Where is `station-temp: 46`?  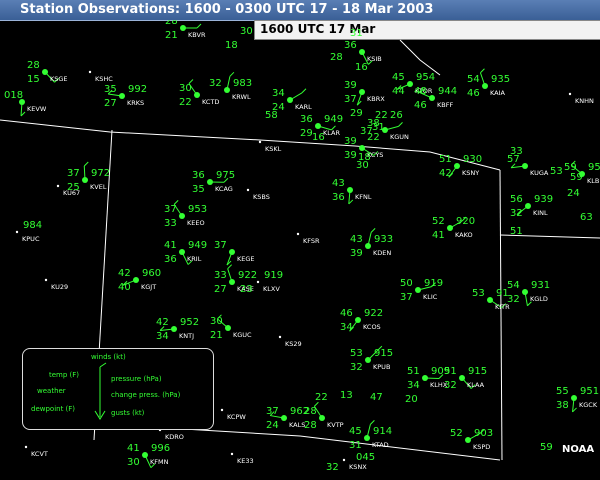 station-temp: 46 is located at coordinates (346, 313).